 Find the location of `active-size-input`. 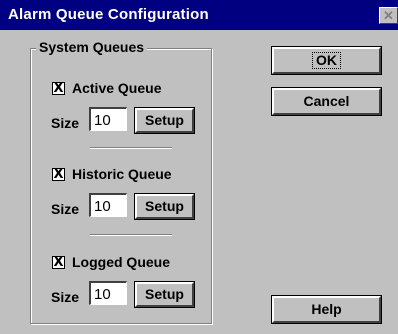

active-size-input is located at coordinates (108, 119).